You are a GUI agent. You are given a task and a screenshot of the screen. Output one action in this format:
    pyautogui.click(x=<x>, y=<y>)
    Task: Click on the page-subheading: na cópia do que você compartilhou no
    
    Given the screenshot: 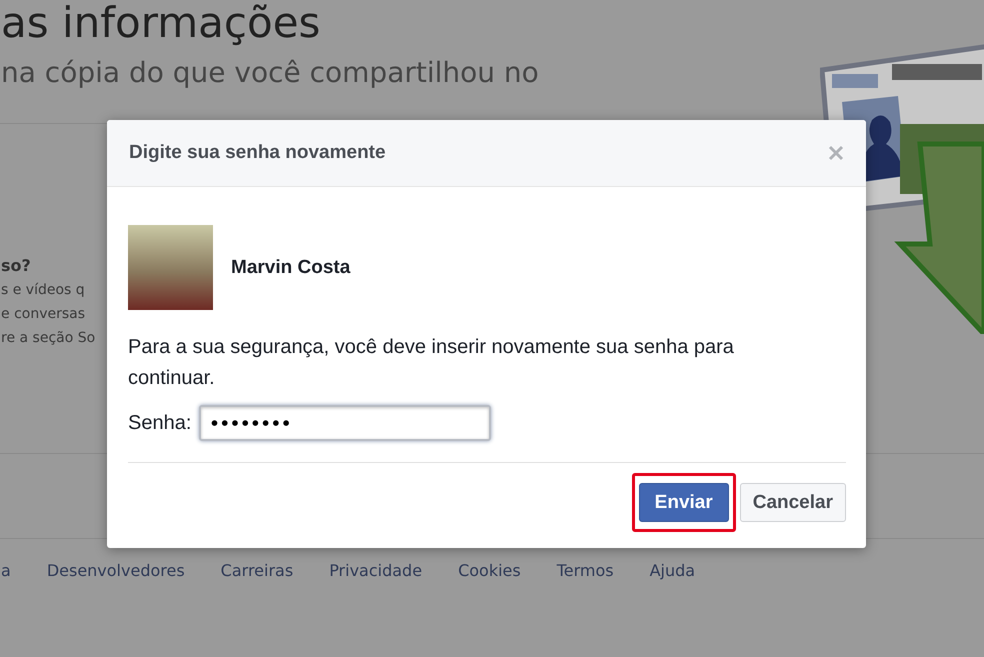 What is the action you would take?
    pyautogui.click(x=270, y=73)
    